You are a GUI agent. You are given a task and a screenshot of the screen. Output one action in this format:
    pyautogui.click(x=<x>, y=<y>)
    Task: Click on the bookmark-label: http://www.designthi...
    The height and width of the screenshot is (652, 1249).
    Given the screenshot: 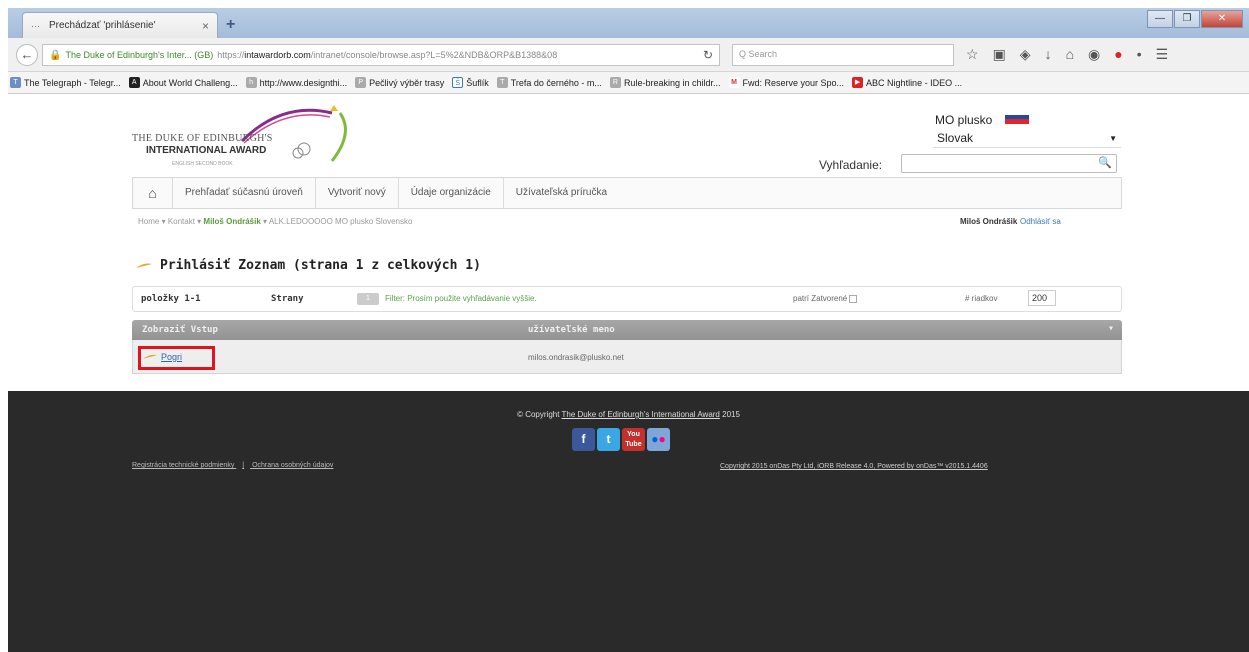 What is the action you would take?
    pyautogui.click(x=303, y=82)
    